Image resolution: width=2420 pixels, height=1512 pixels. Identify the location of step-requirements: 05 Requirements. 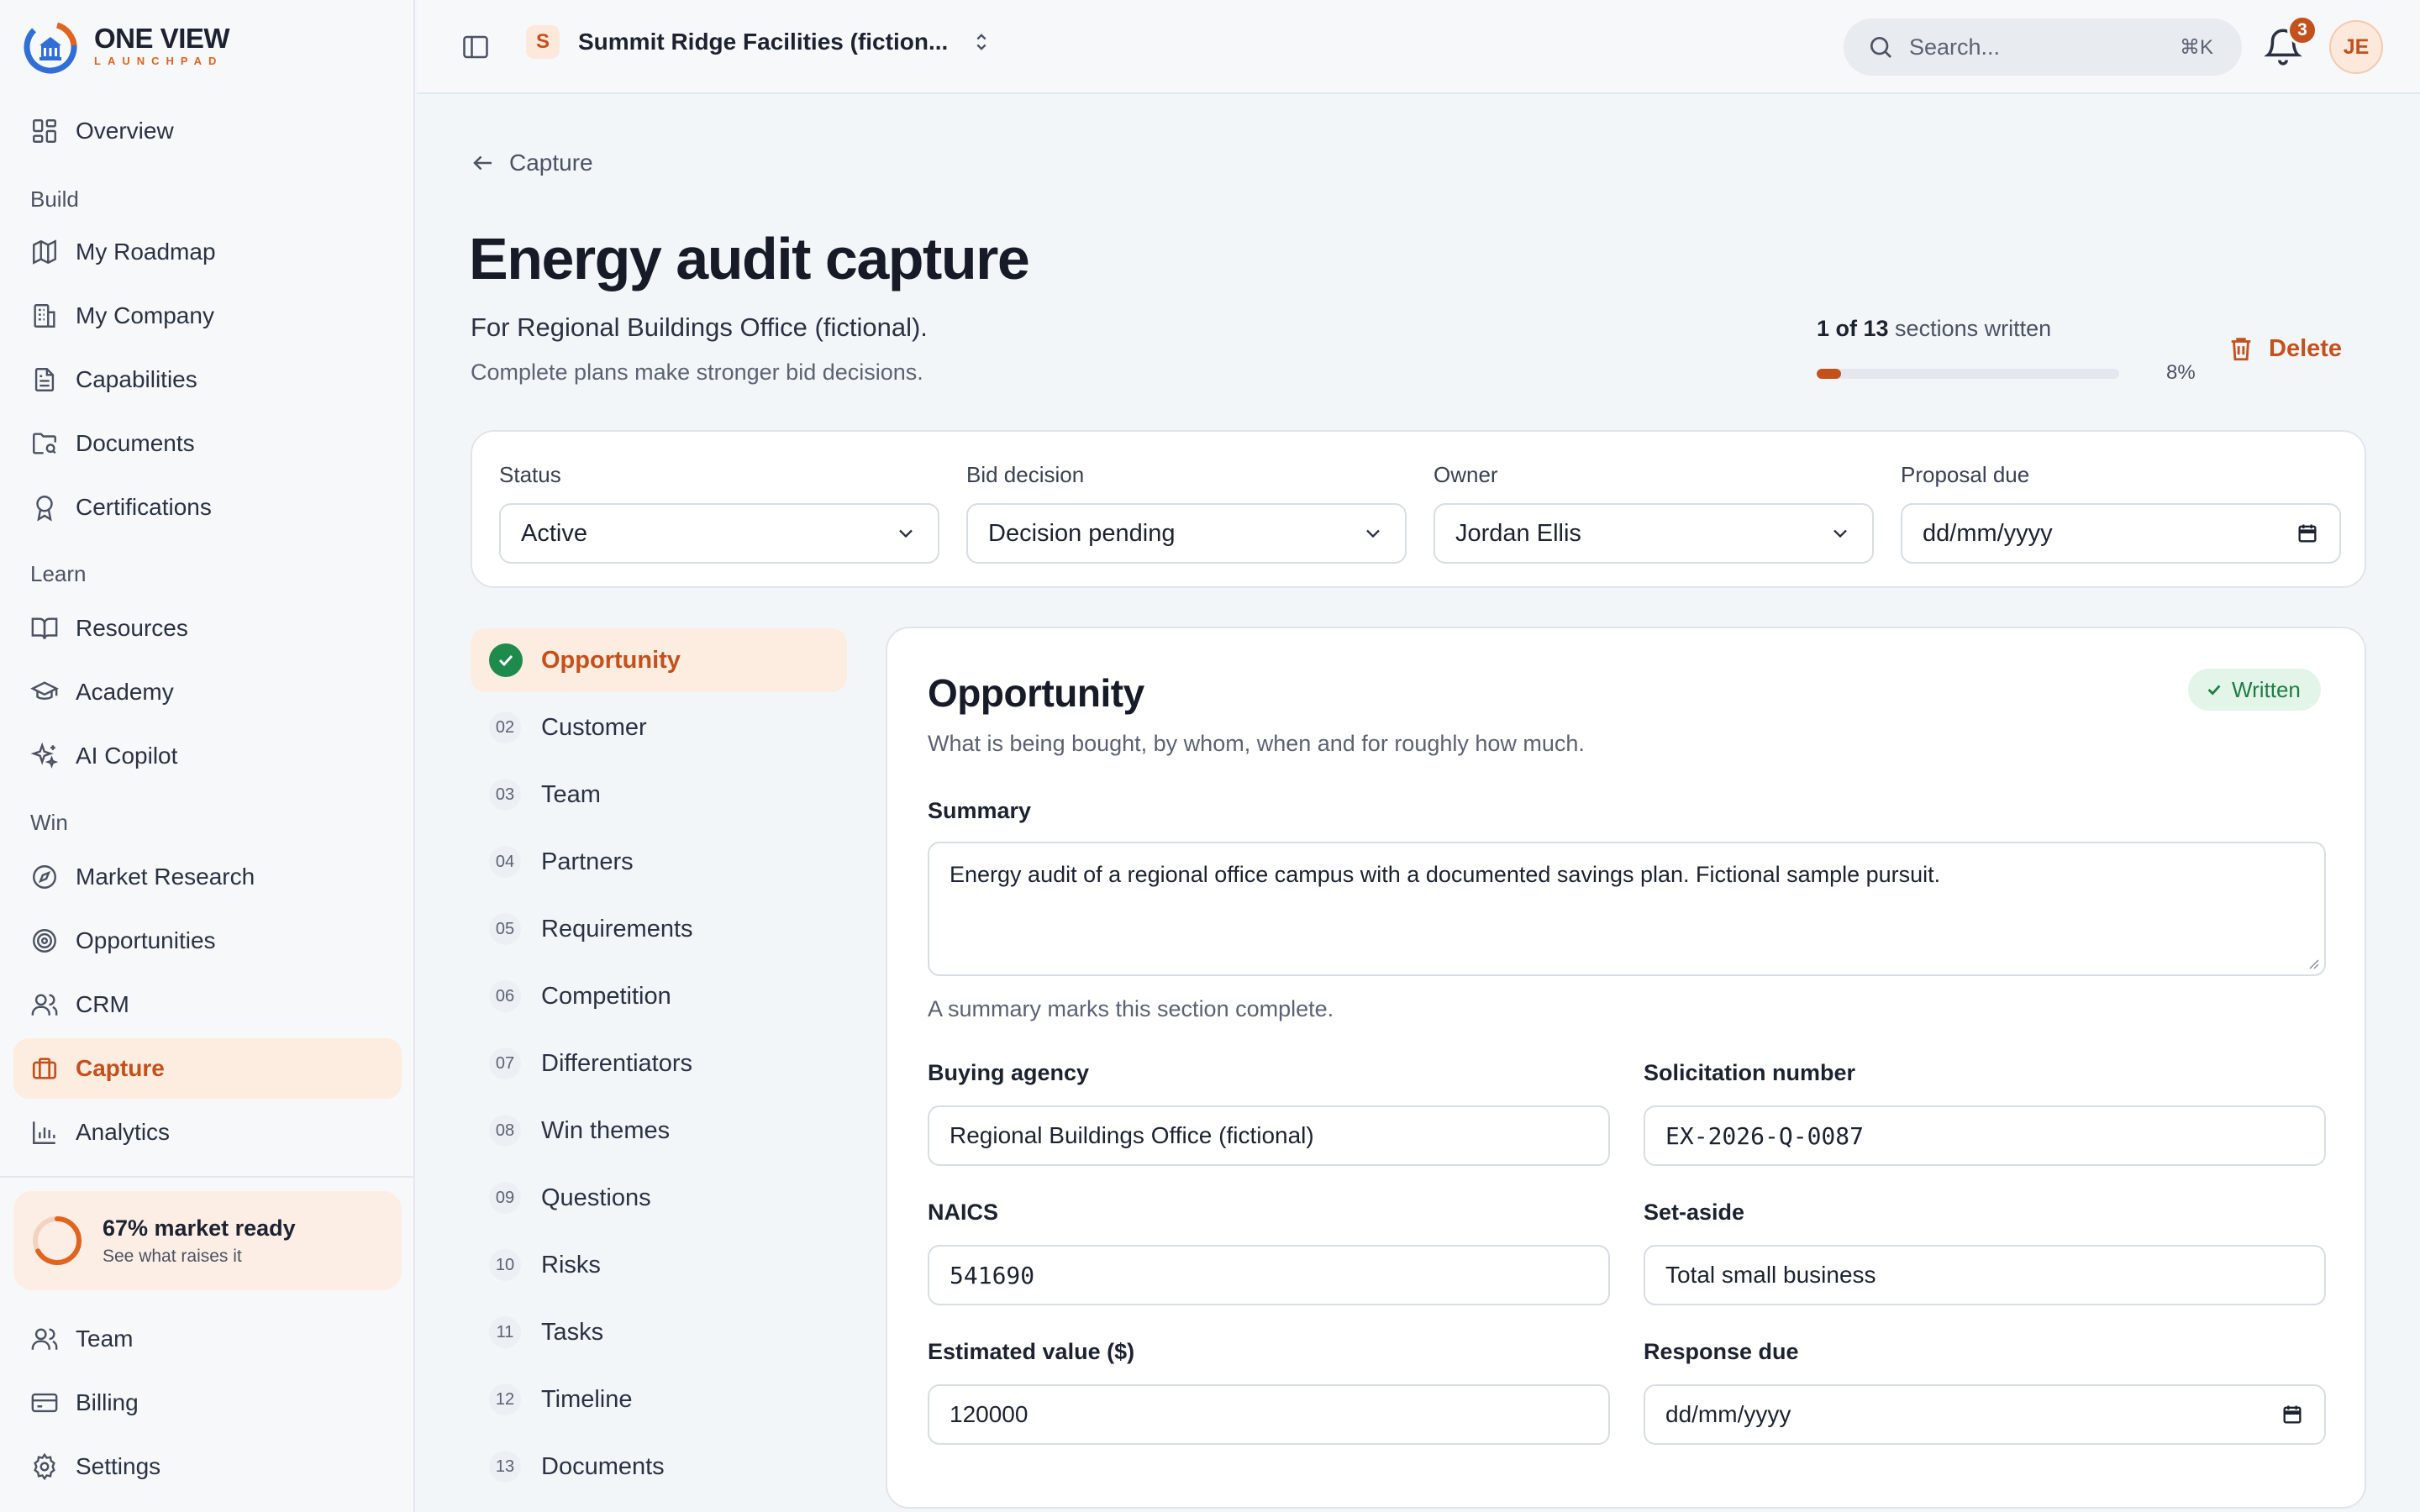
(659, 929).